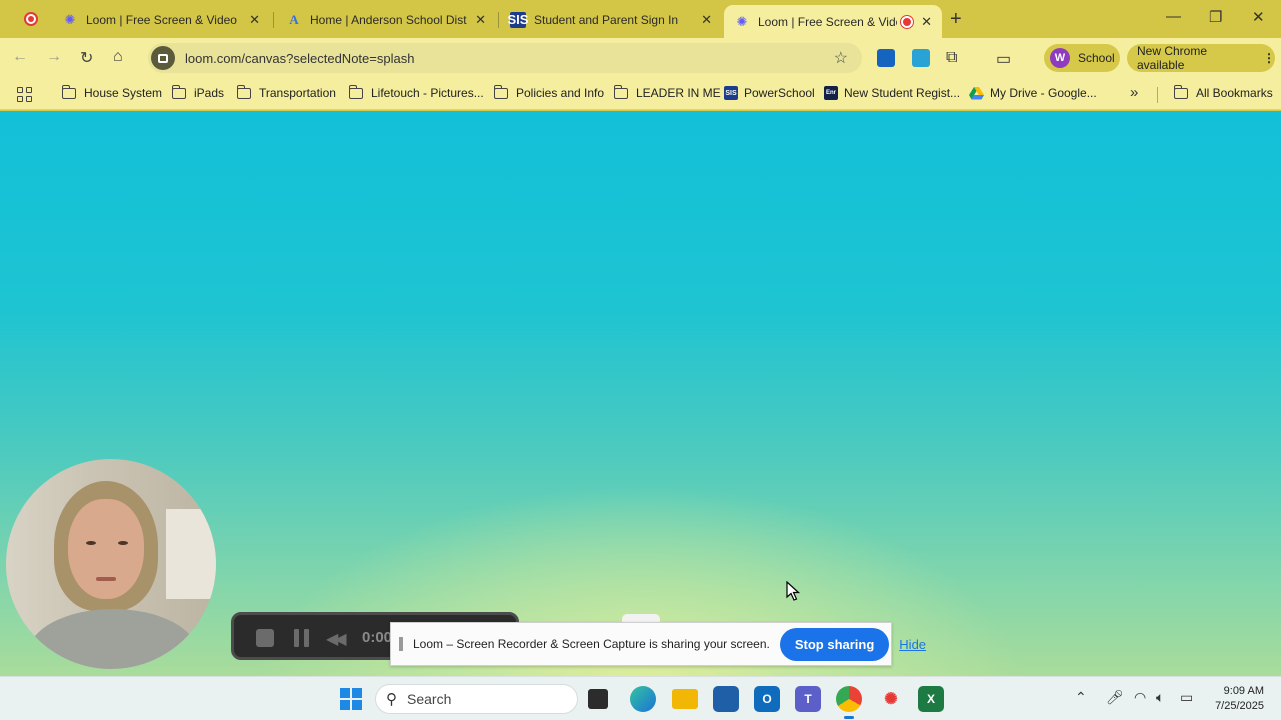  I want to click on clock-time: 9:09 AM, so click(1243, 691).